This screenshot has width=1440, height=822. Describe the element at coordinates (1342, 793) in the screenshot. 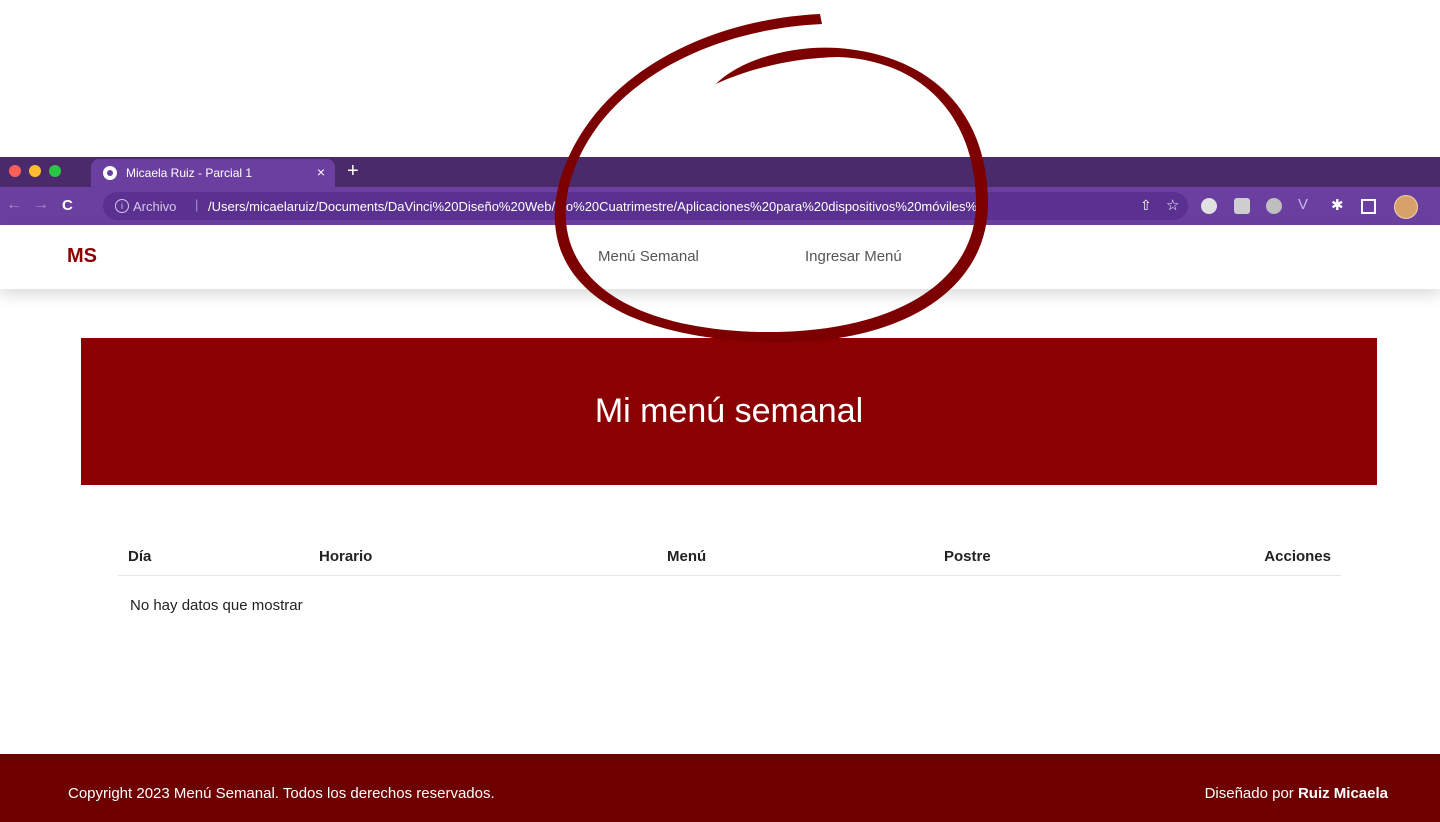

I see `designer-name: Ruiz Micaela` at that location.